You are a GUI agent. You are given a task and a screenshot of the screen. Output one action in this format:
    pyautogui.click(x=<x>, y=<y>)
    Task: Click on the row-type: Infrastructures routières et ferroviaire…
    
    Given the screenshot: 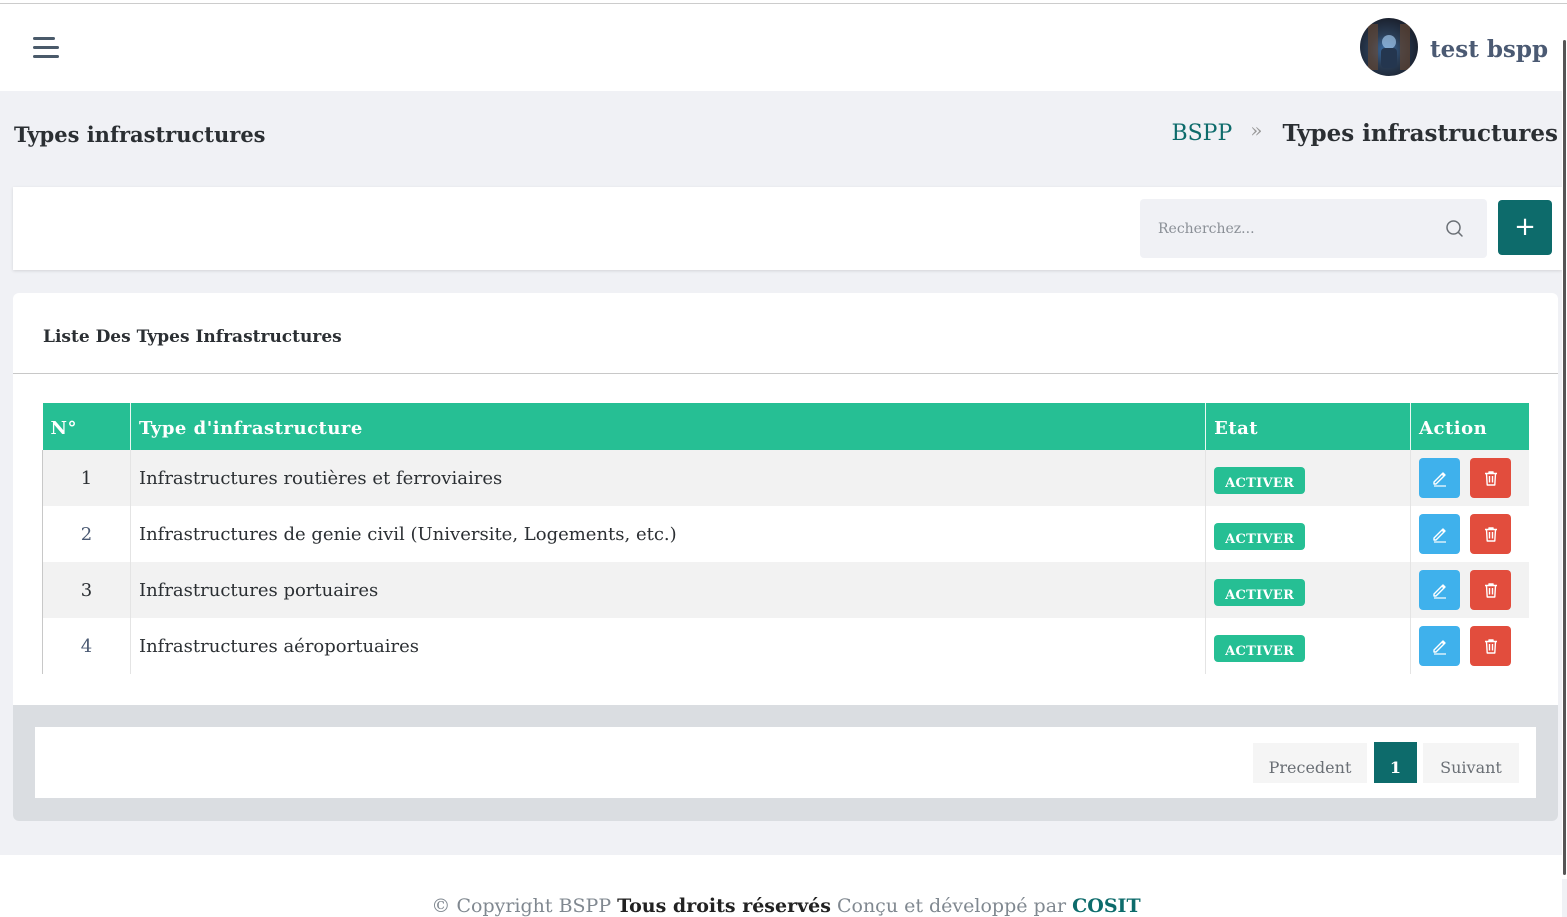 What is the action you would take?
    pyautogui.click(x=668, y=478)
    